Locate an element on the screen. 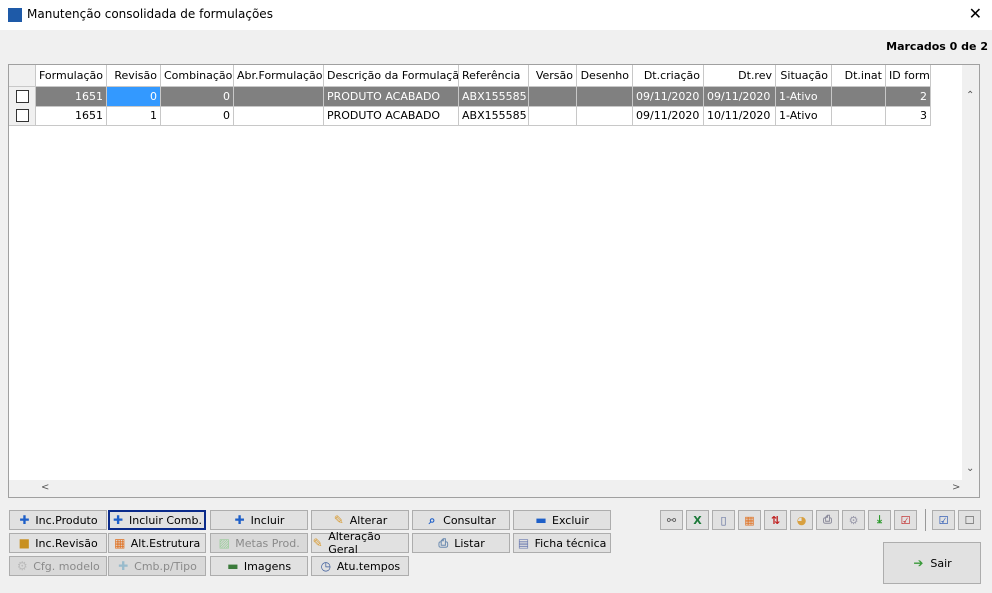 The height and width of the screenshot is (593, 992). checklist-button: ☑ is located at coordinates (905, 520).